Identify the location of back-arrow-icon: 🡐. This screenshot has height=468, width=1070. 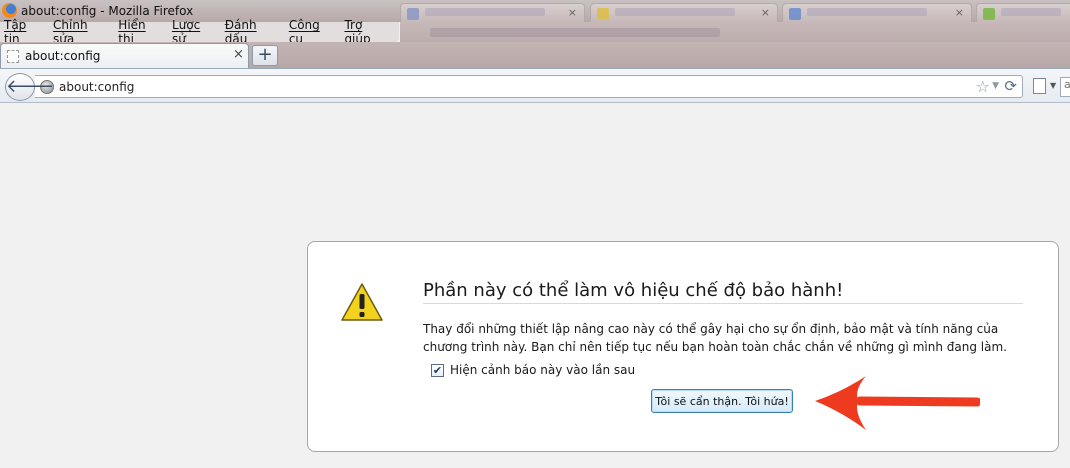
(30, 86).